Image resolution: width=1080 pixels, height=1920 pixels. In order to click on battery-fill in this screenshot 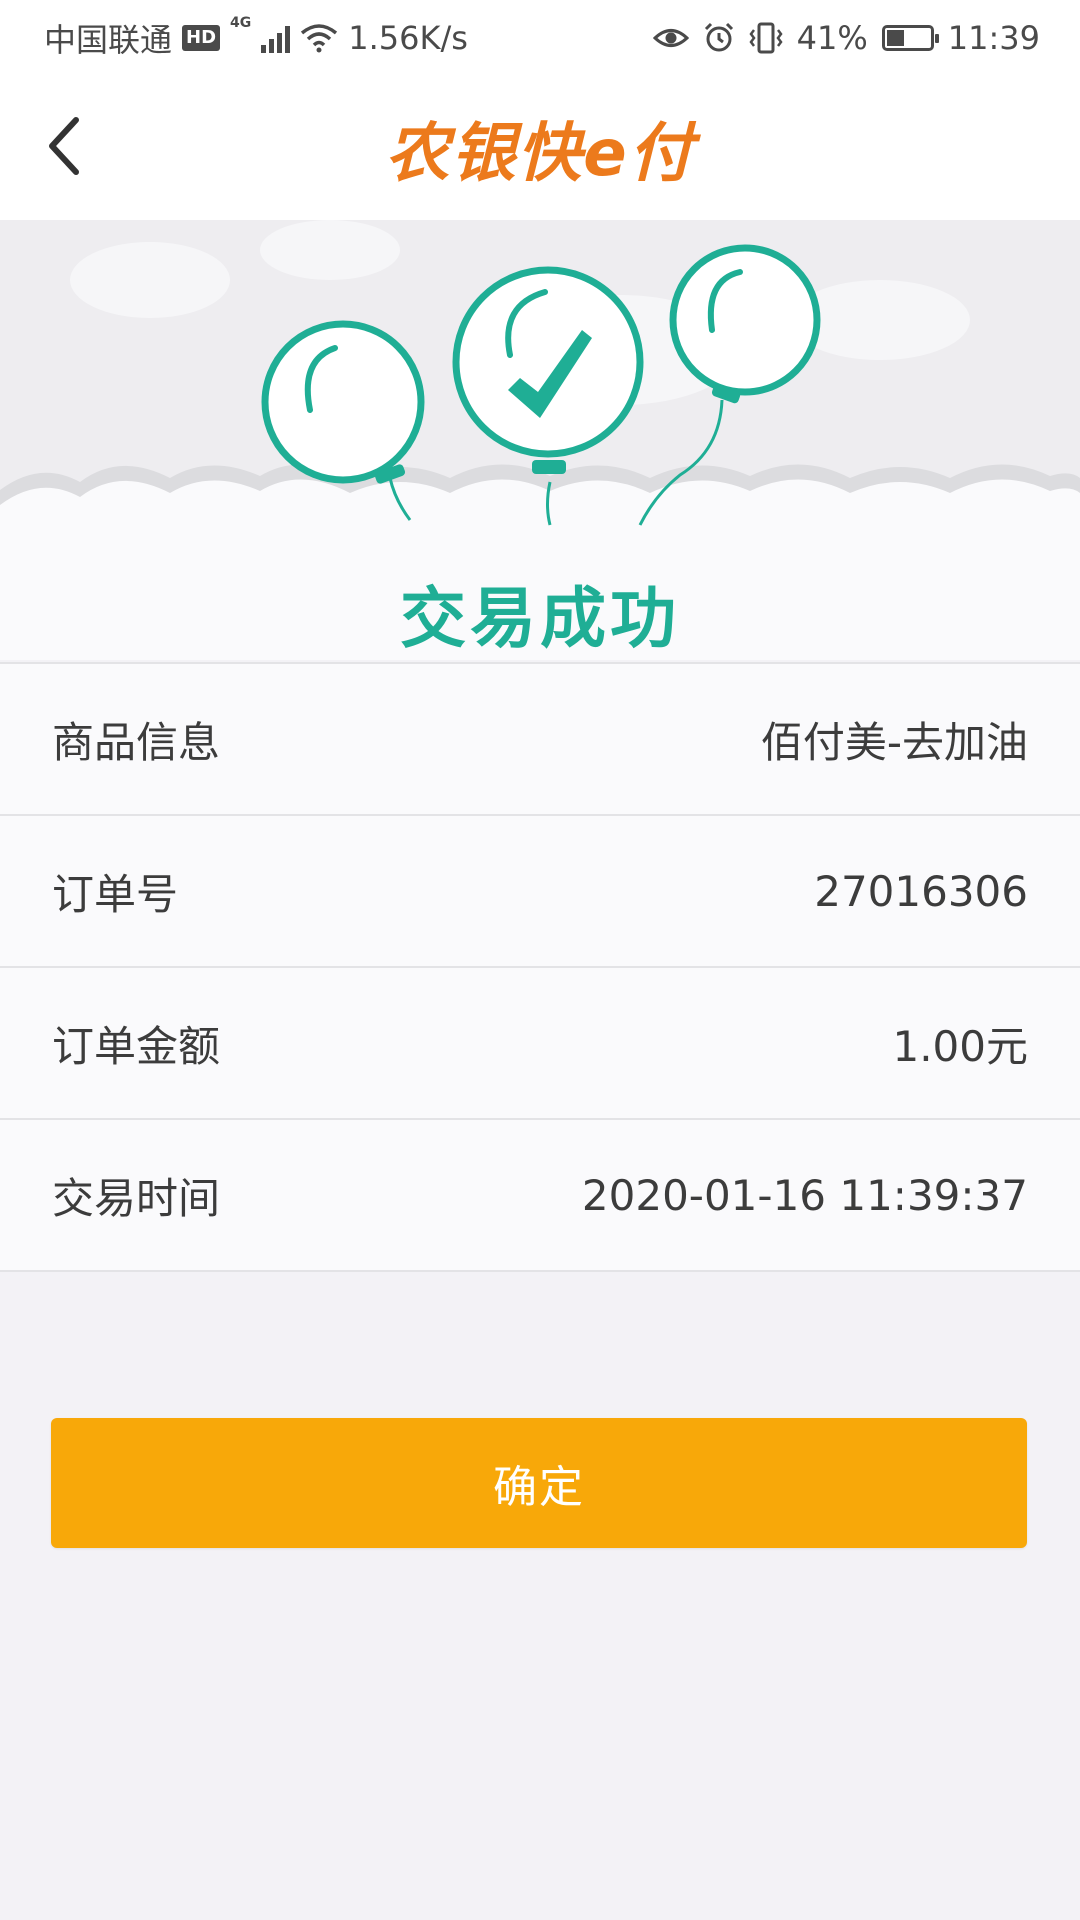, I will do `click(895, 38)`.